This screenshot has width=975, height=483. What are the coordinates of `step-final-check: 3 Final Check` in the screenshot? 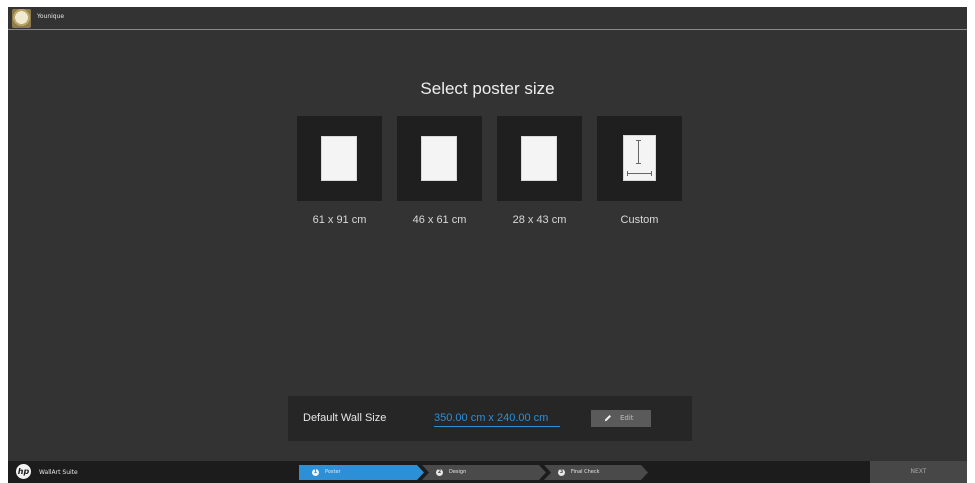 It's located at (596, 472).